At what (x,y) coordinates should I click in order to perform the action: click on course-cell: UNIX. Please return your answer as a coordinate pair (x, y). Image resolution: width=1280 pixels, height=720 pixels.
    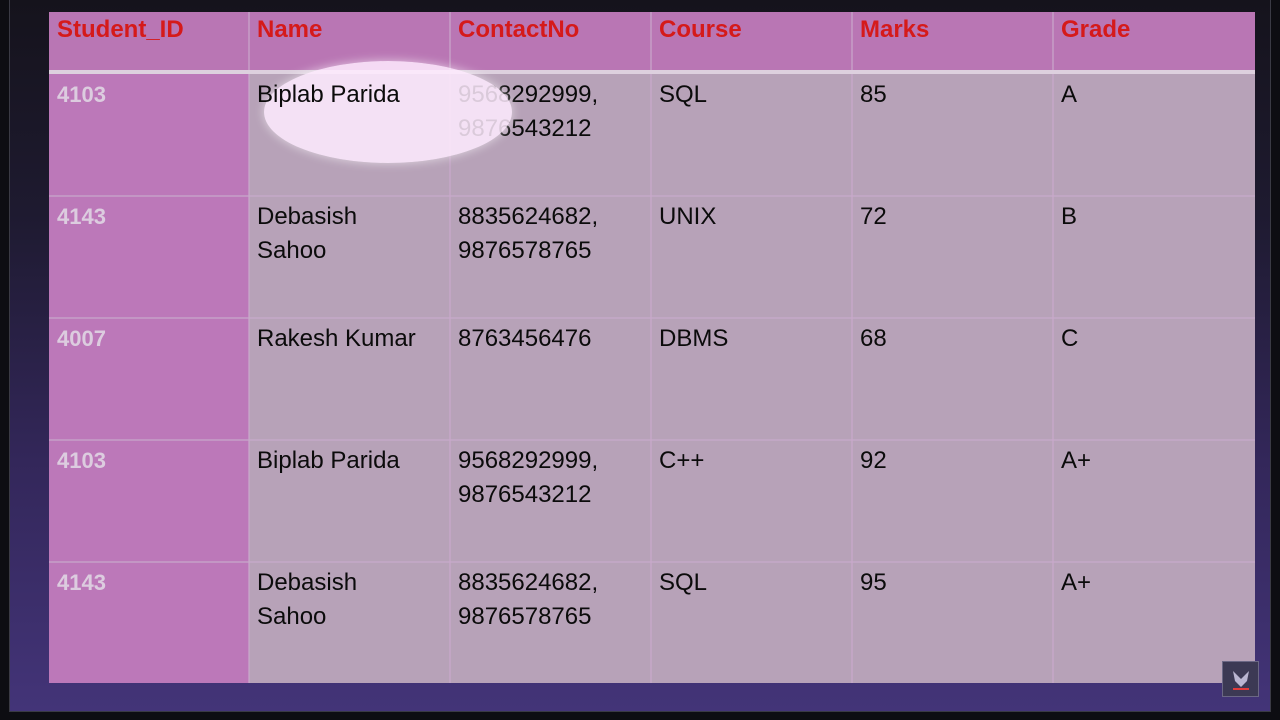
    Looking at the image, I should click on (688, 216).